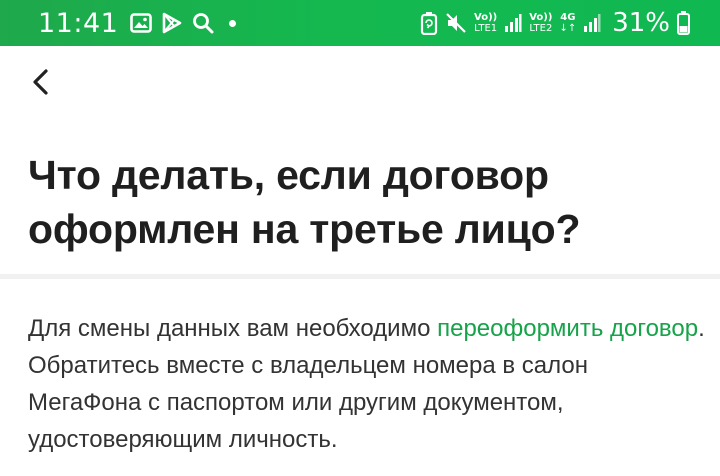 The width and height of the screenshot is (720, 476). What do you see at coordinates (141, 23) in the screenshot?
I see `gallery-icon` at bounding box center [141, 23].